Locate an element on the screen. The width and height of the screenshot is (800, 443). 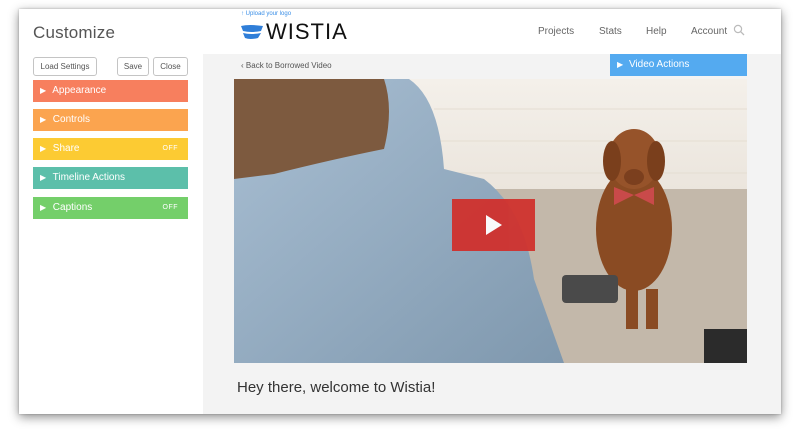
play-icon is located at coordinates (494, 225).